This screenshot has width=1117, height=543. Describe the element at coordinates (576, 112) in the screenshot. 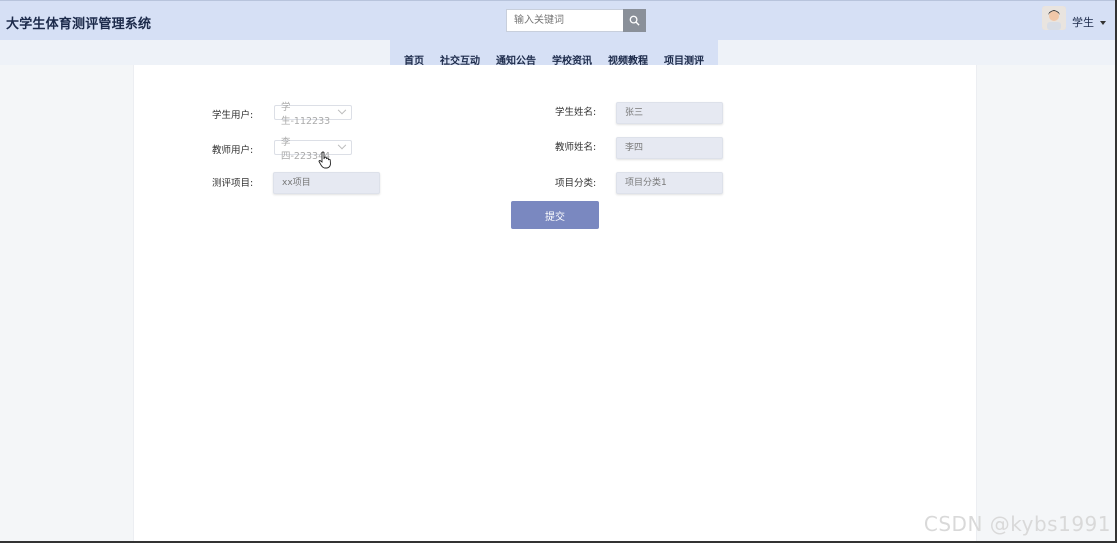

I see `student-name-label: 学生姓名:` at that location.